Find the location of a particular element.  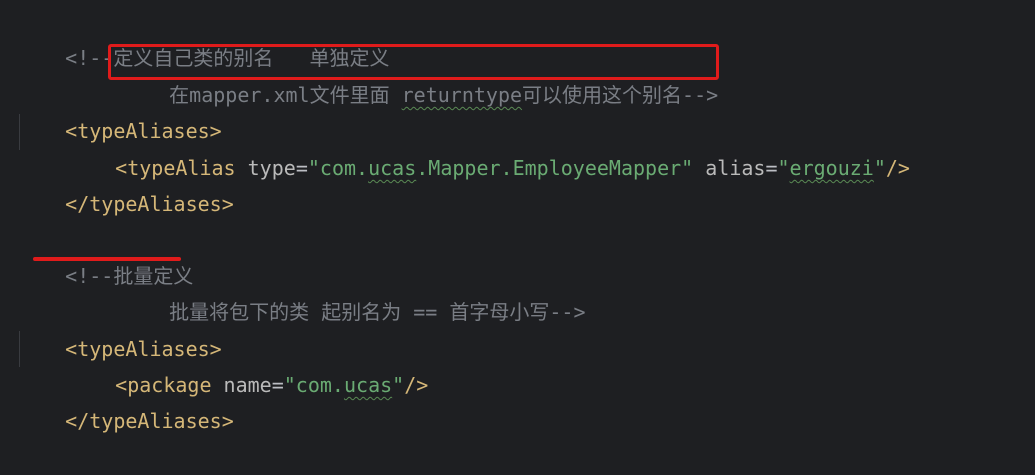

code-line-3: <typeAliases> is located at coordinates (119, 110).